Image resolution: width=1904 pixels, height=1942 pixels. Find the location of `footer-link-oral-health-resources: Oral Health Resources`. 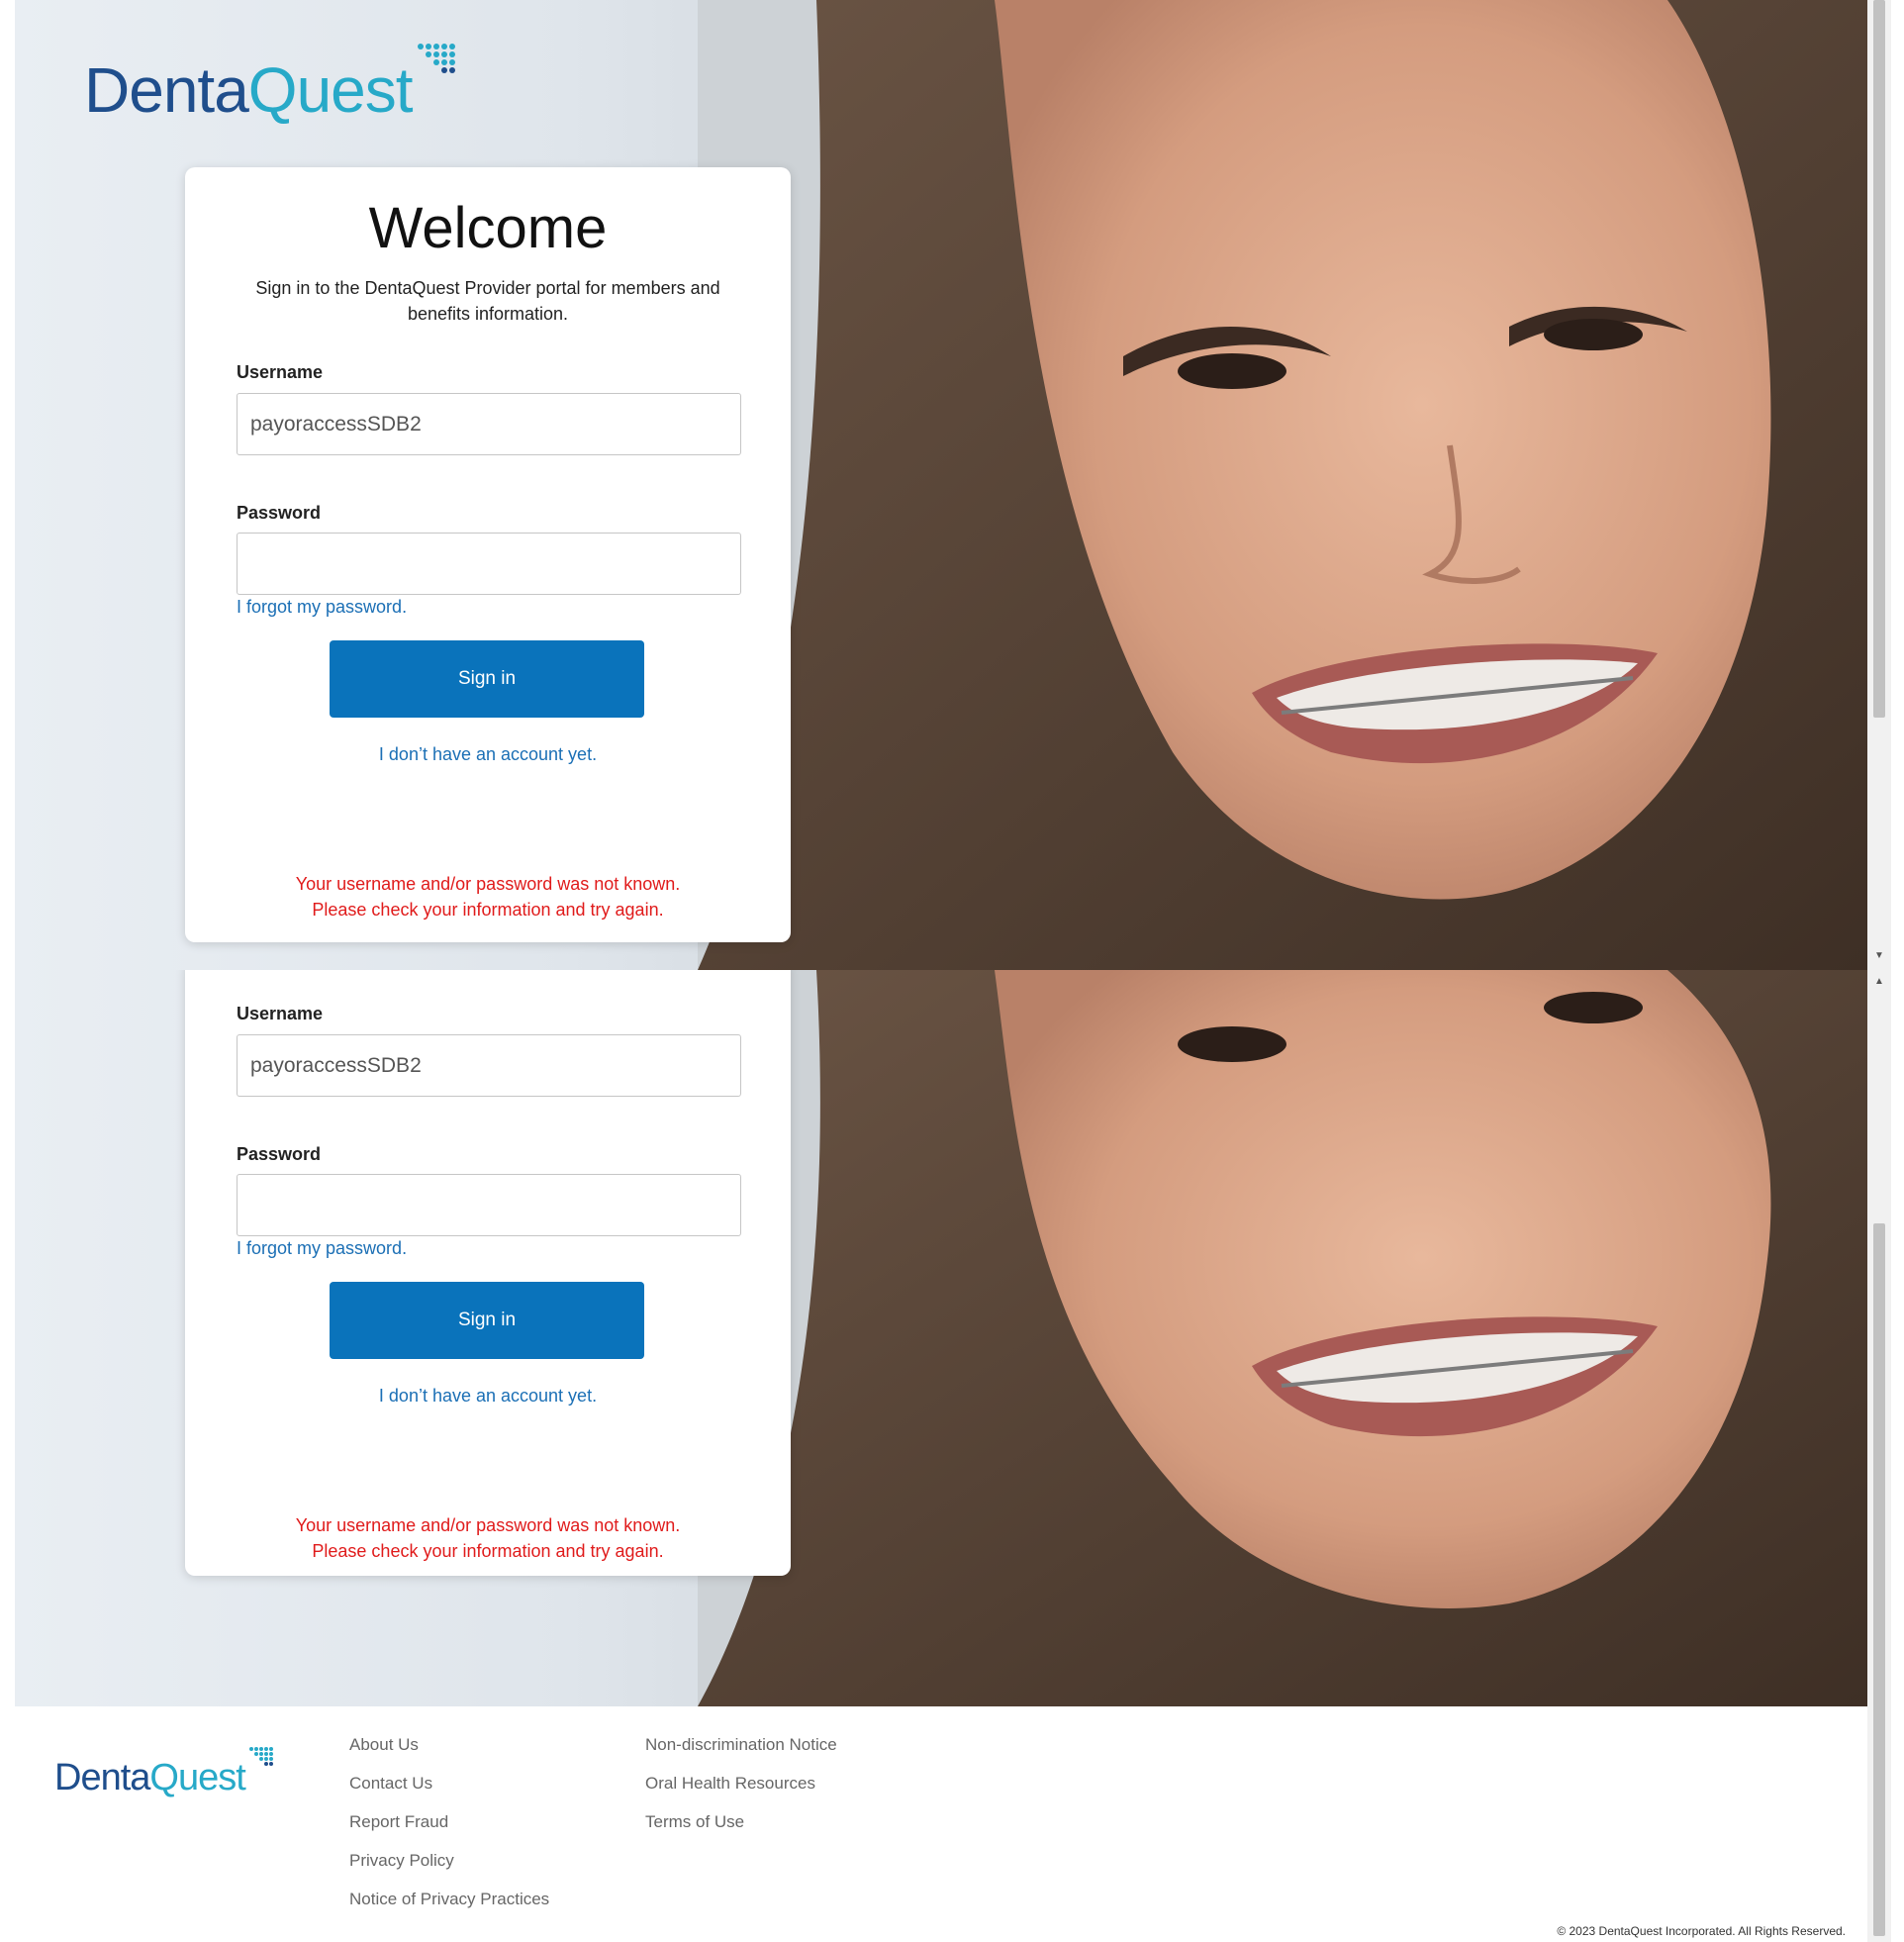

footer-link-oral-health-resources: Oral Health Resources is located at coordinates (741, 1792).